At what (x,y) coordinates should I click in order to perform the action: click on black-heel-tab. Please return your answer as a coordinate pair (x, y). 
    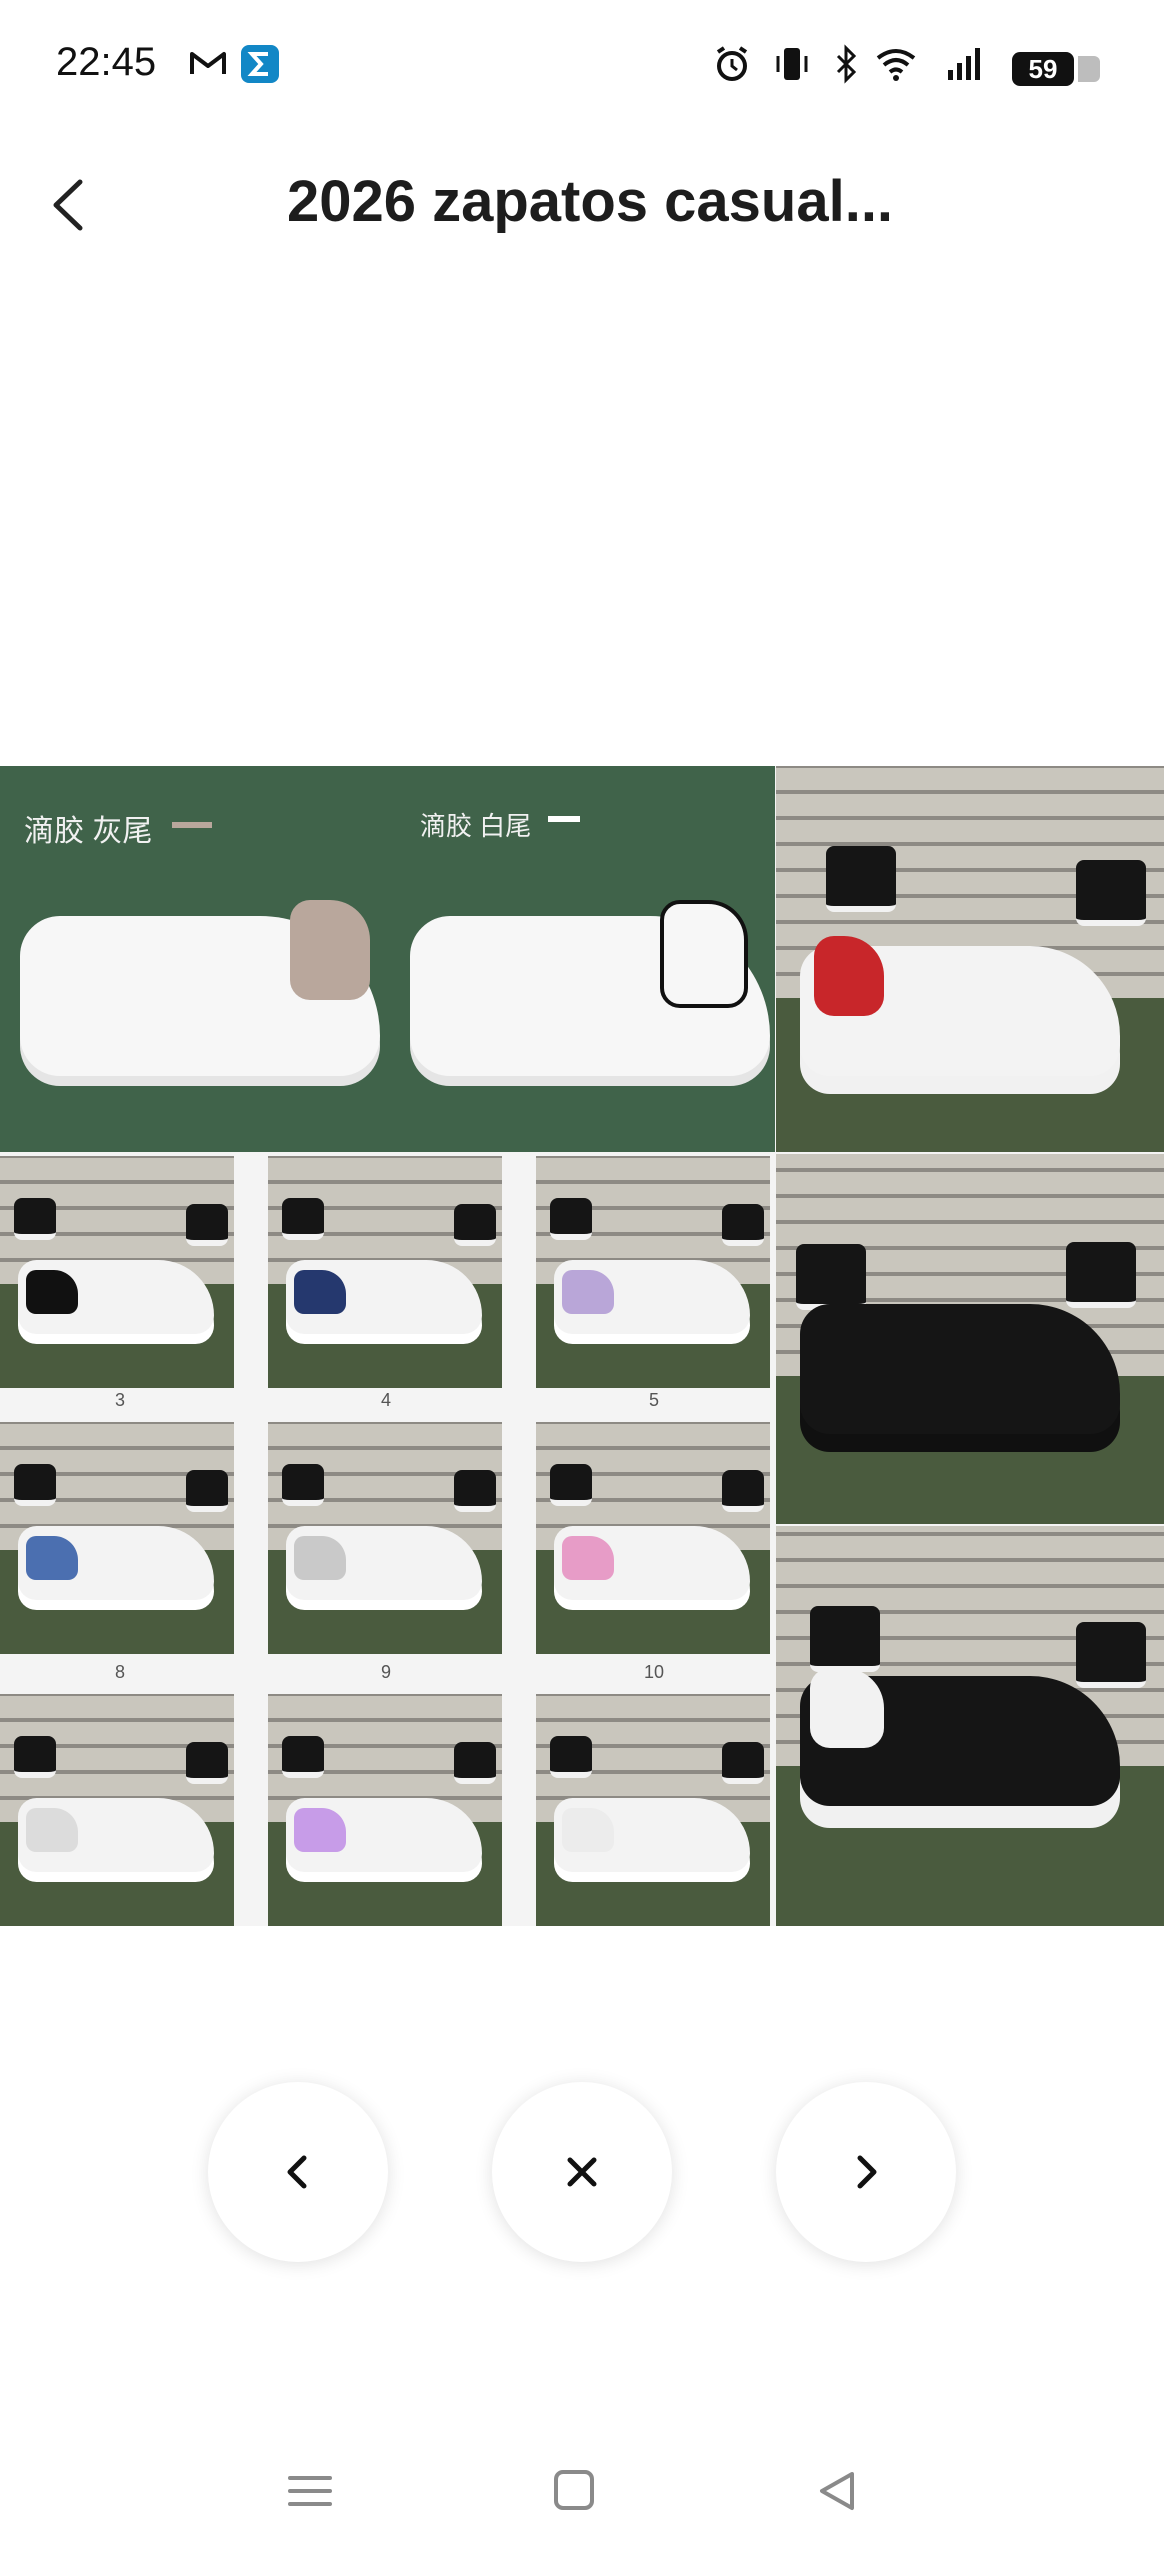
    Looking at the image, I should click on (52, 1292).